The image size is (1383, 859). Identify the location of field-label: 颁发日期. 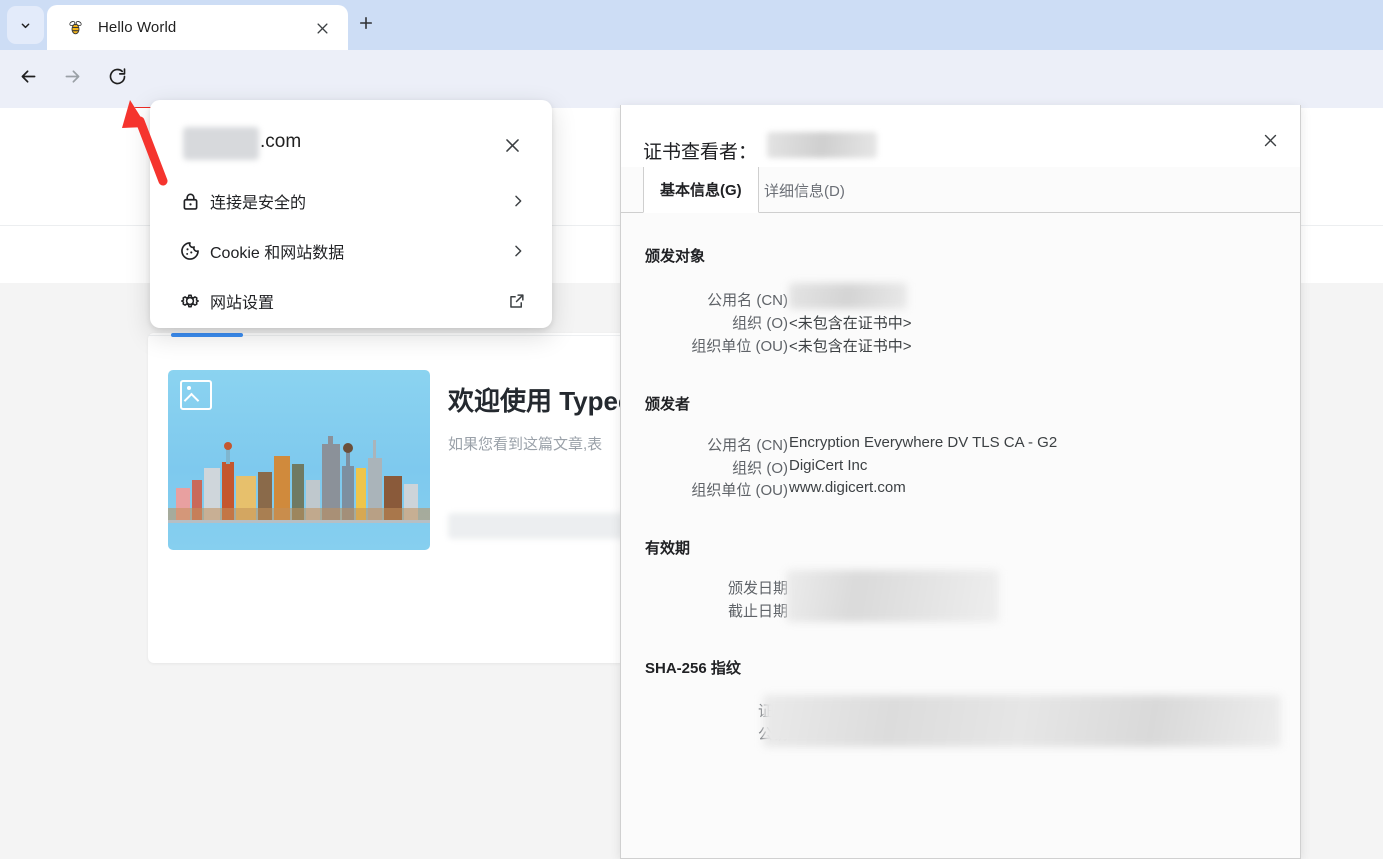
(757, 588).